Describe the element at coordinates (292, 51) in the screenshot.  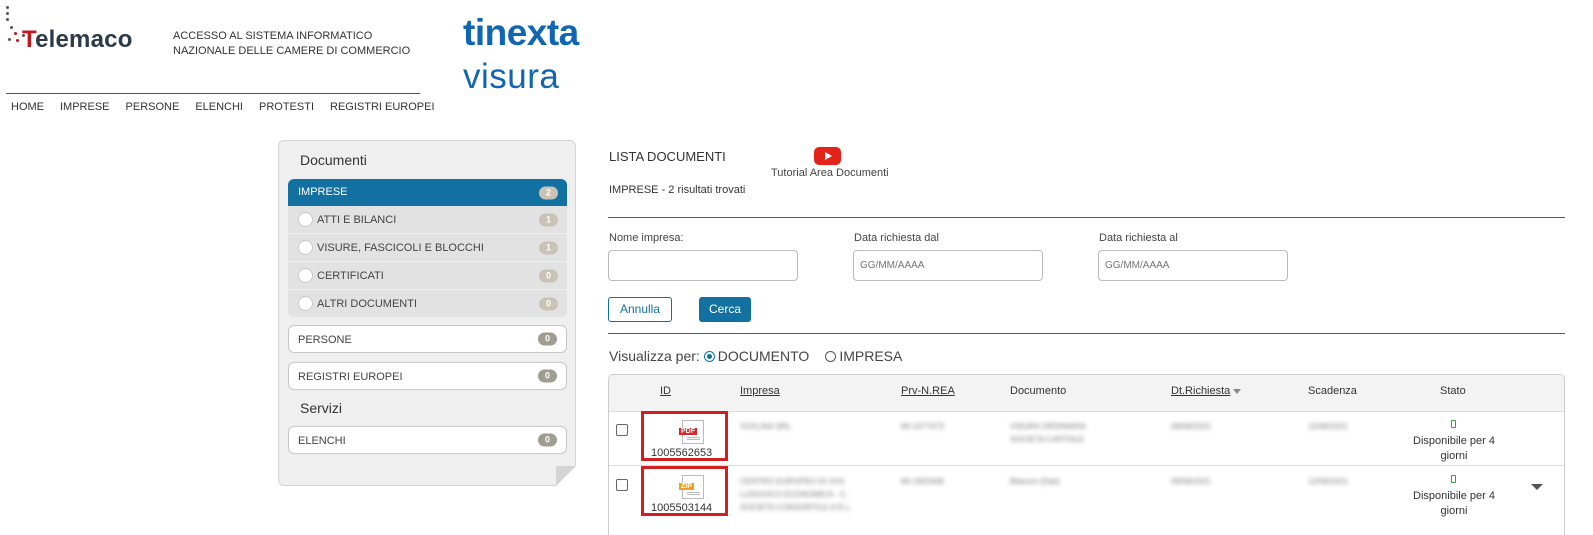
I see `tagline-line2: NAZIONALE DELLE CAMERE DI COMMERCIO` at that location.